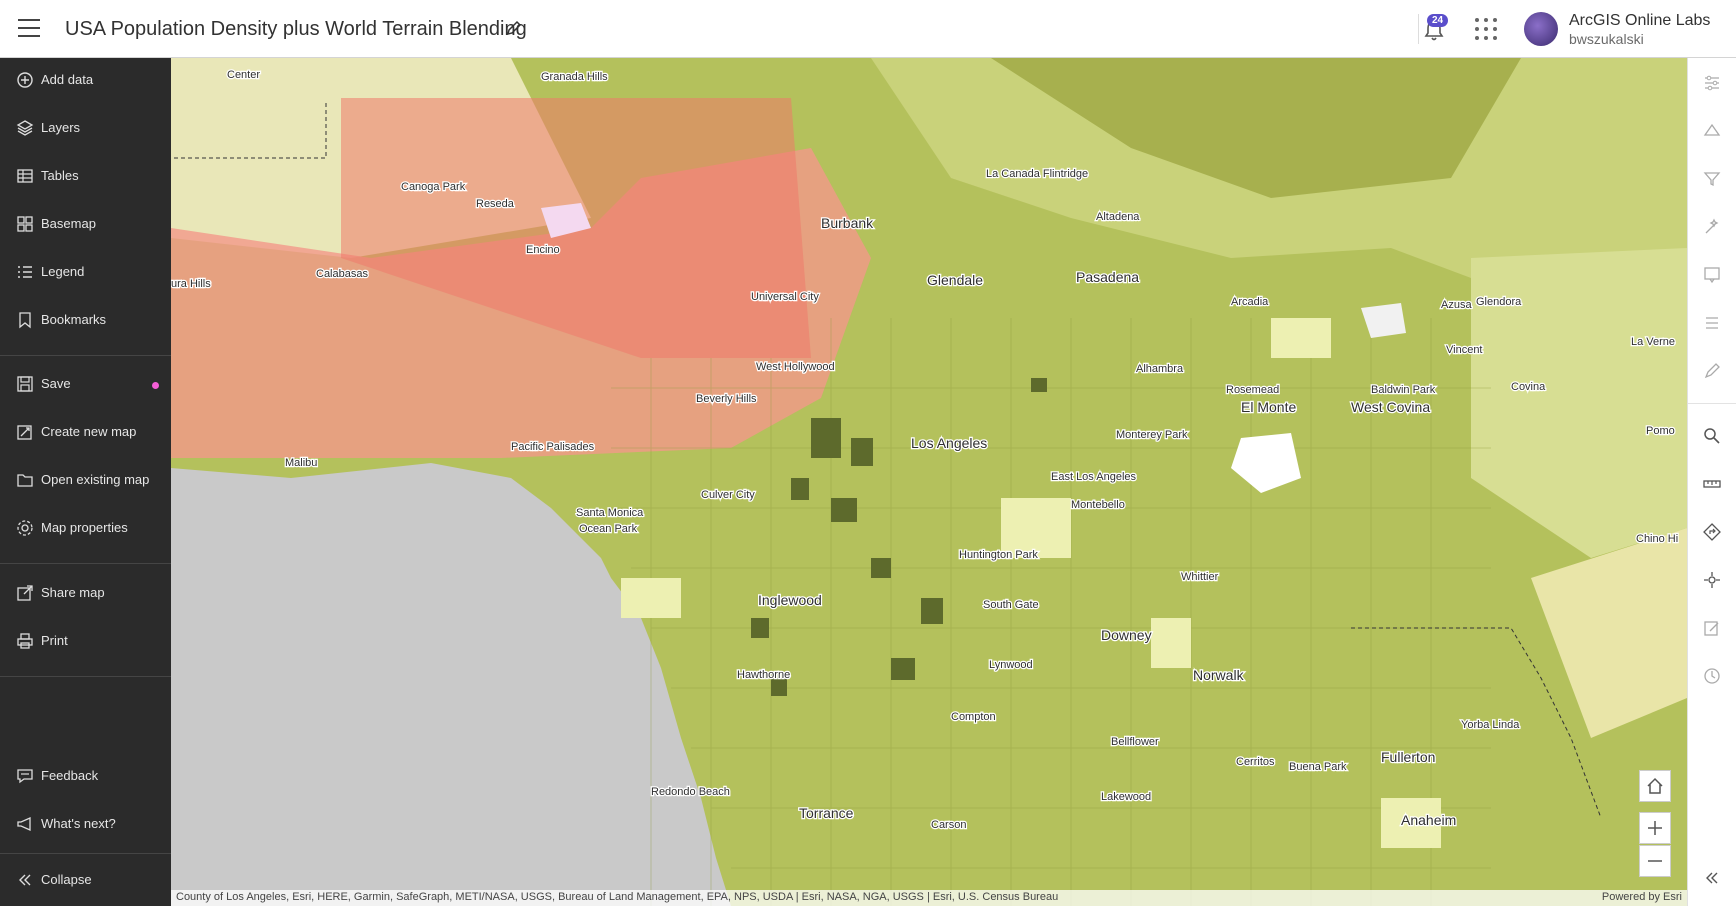  I want to click on styles-icon, so click(1712, 131).